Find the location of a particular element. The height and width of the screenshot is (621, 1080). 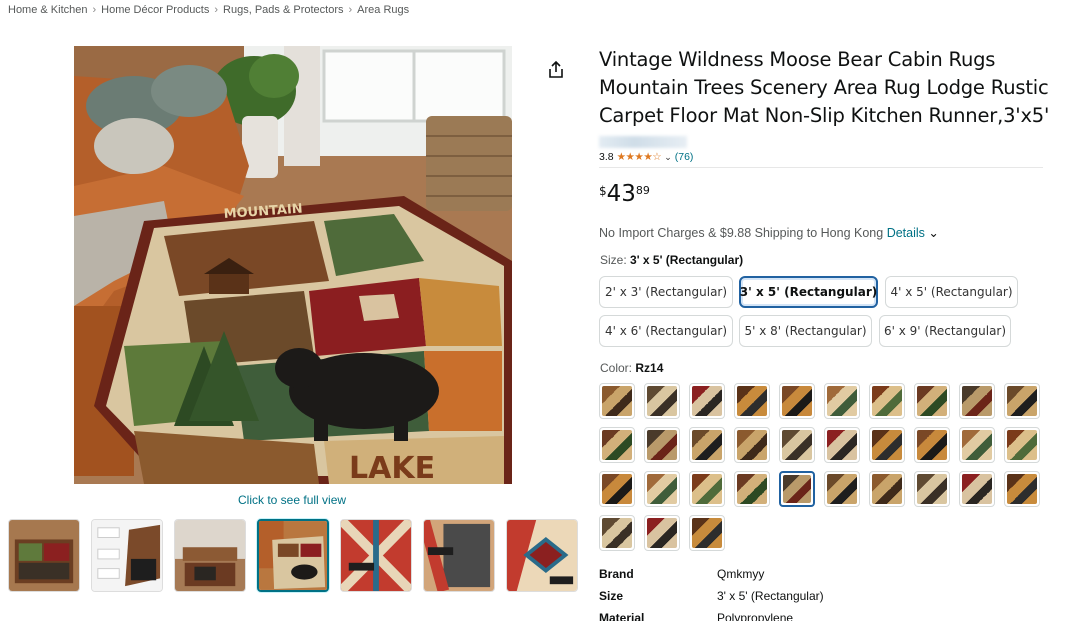

review-count-link: (76) is located at coordinates (684, 157).